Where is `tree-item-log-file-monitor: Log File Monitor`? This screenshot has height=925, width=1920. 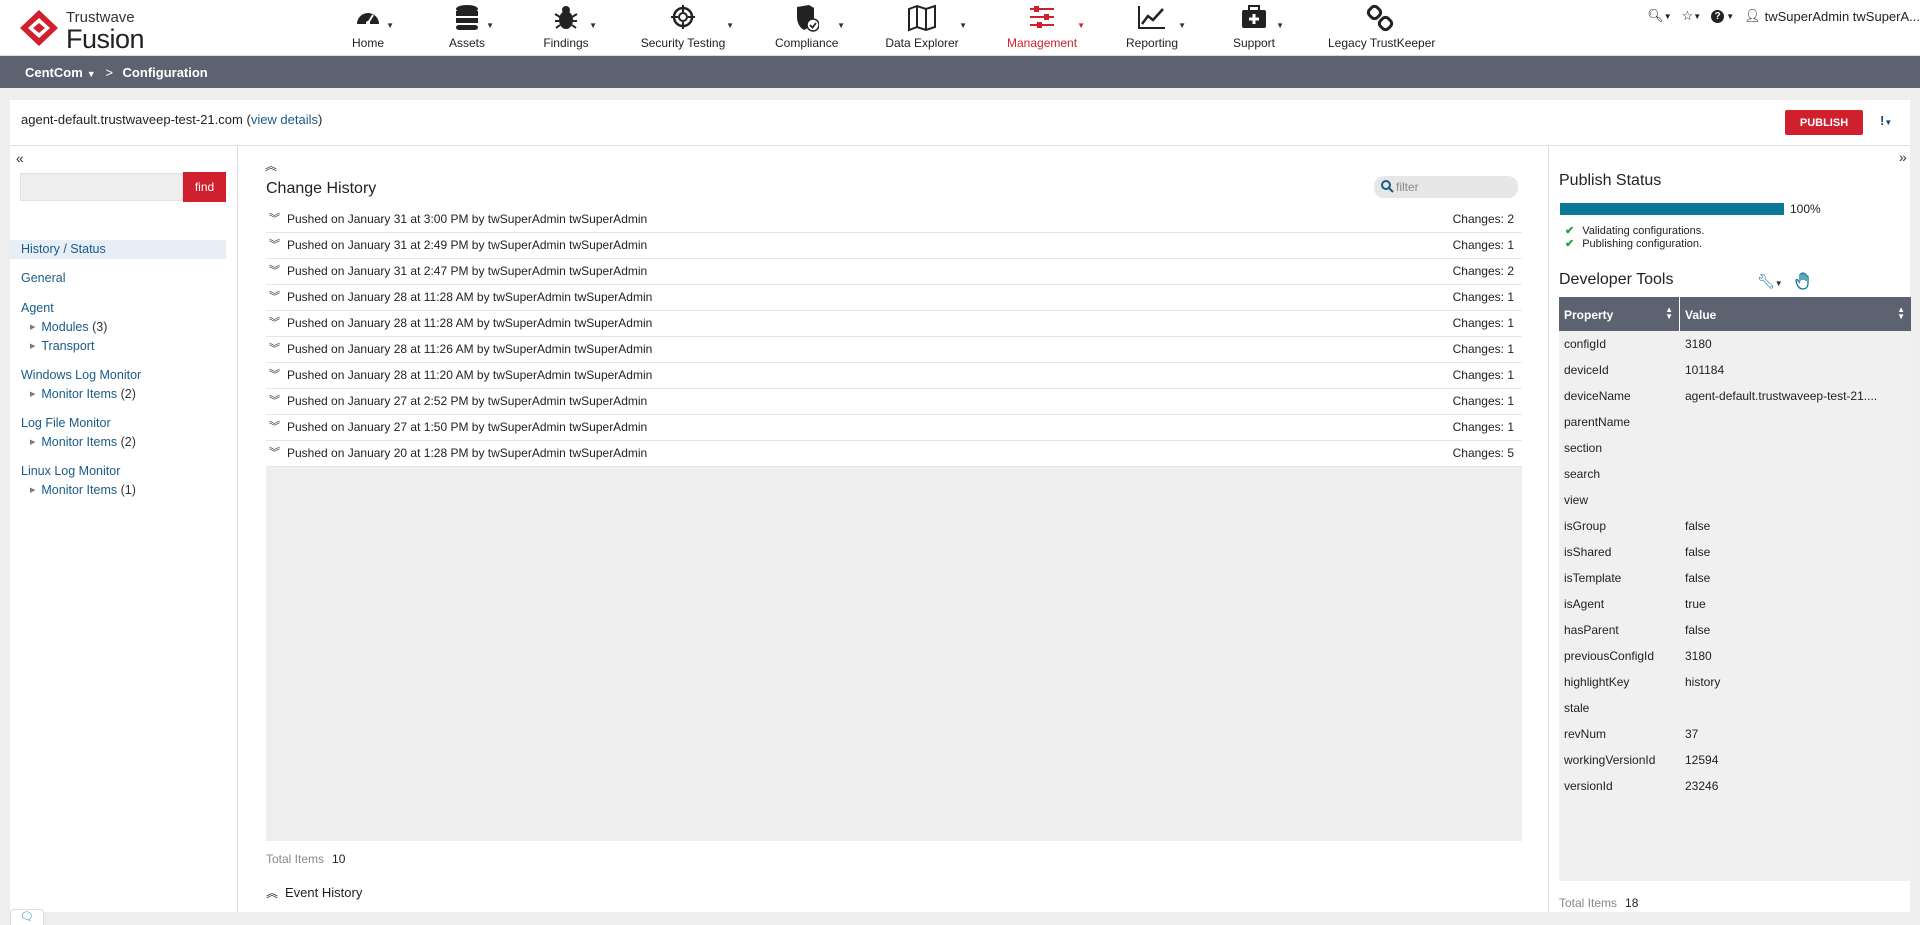
tree-item-log-file-monitor: Log File Monitor is located at coordinates (118, 423).